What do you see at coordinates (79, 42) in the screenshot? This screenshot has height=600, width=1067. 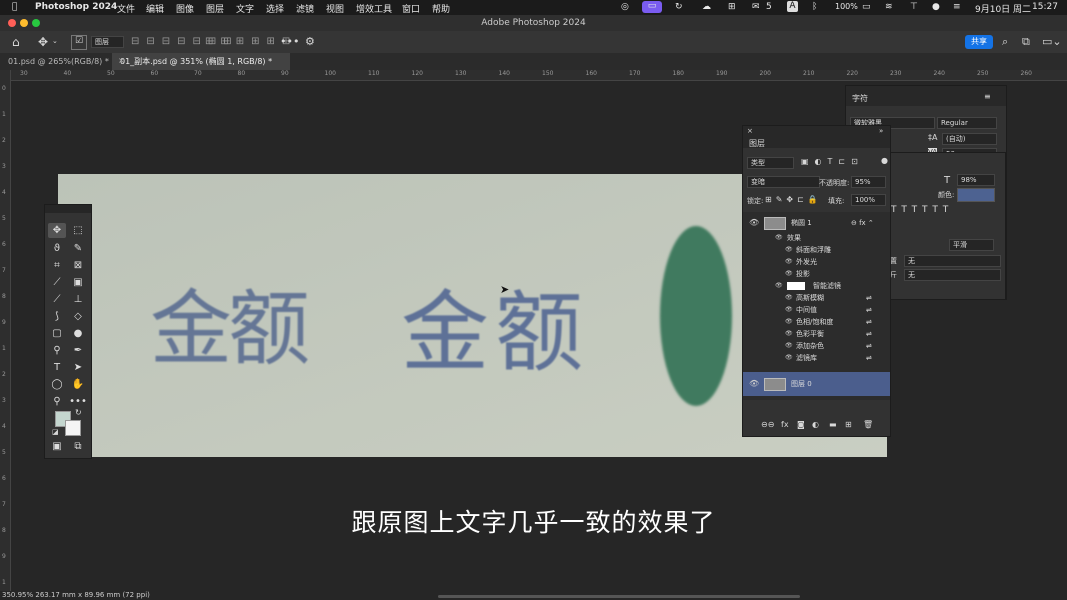 I see `auto-select-checkbox: ☑` at bounding box center [79, 42].